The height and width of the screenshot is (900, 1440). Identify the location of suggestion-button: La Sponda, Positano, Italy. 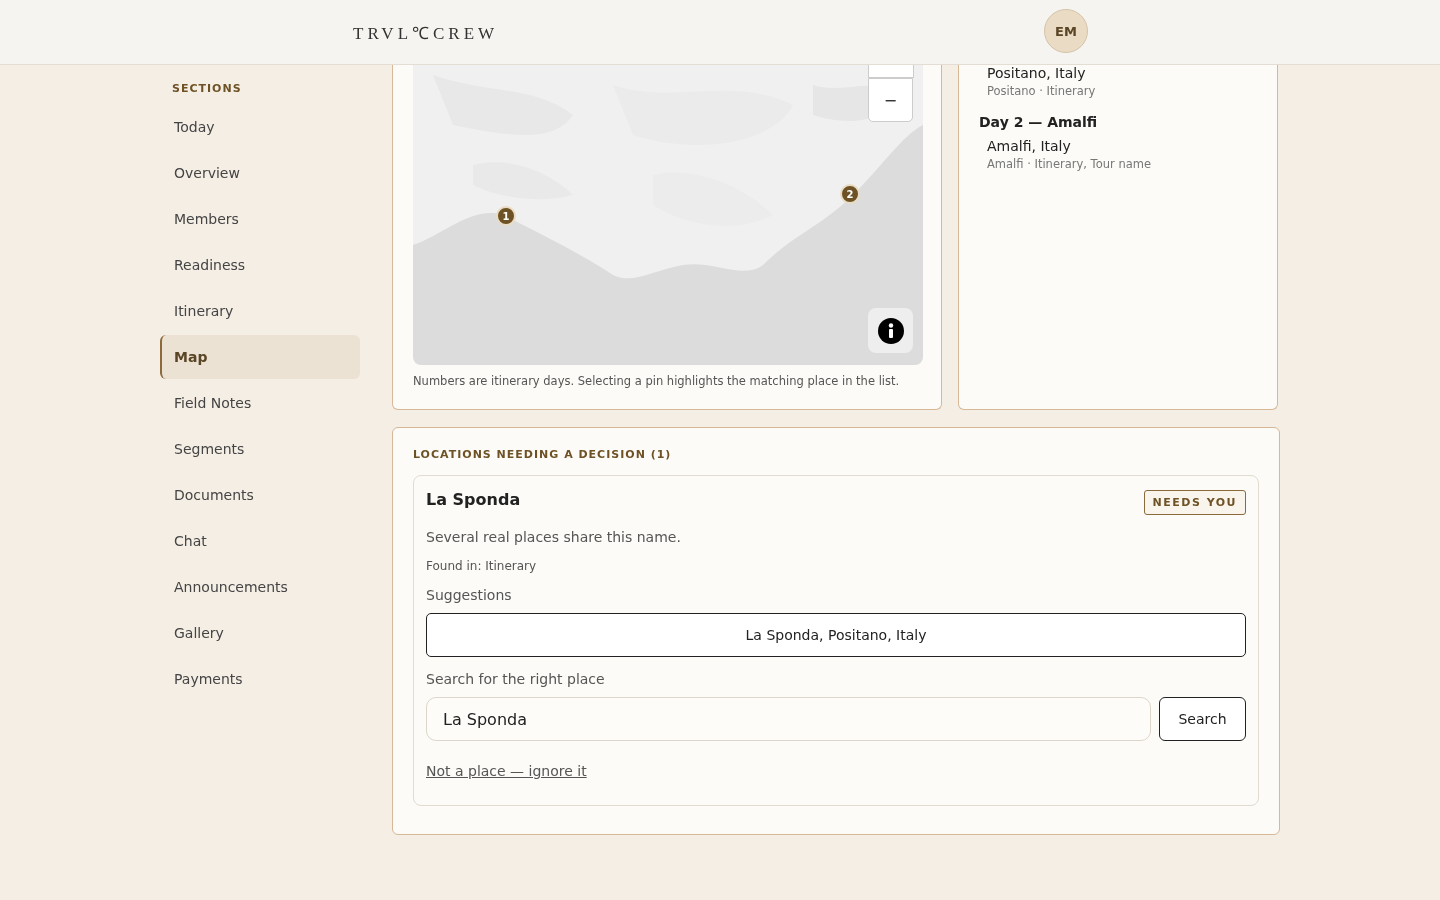
(836, 635).